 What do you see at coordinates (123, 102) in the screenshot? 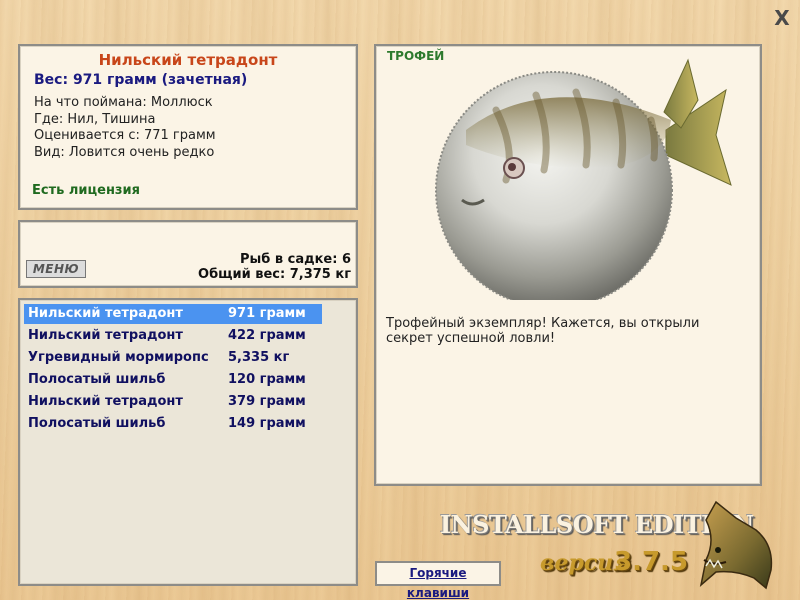
I see `bait-line: На что поймана: Моллюск` at bounding box center [123, 102].